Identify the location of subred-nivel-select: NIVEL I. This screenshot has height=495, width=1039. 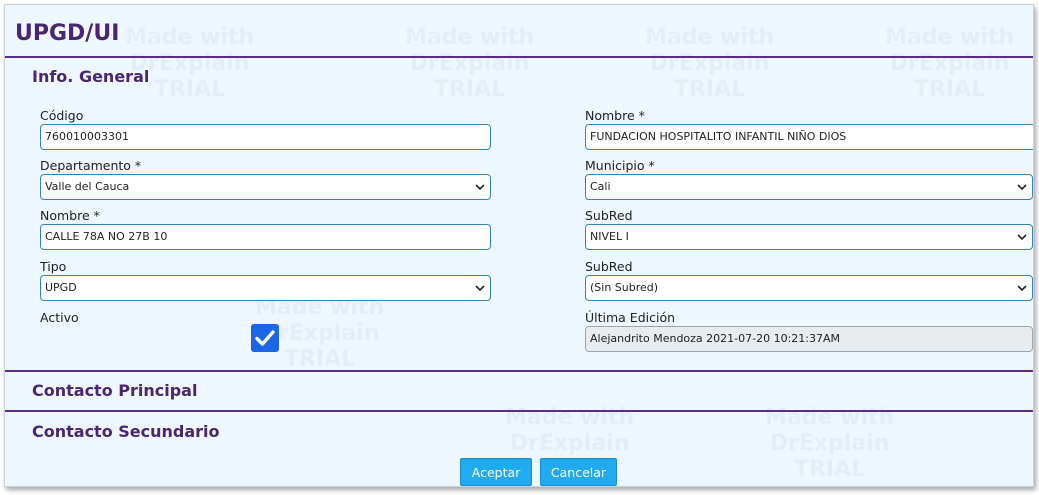
(809, 237).